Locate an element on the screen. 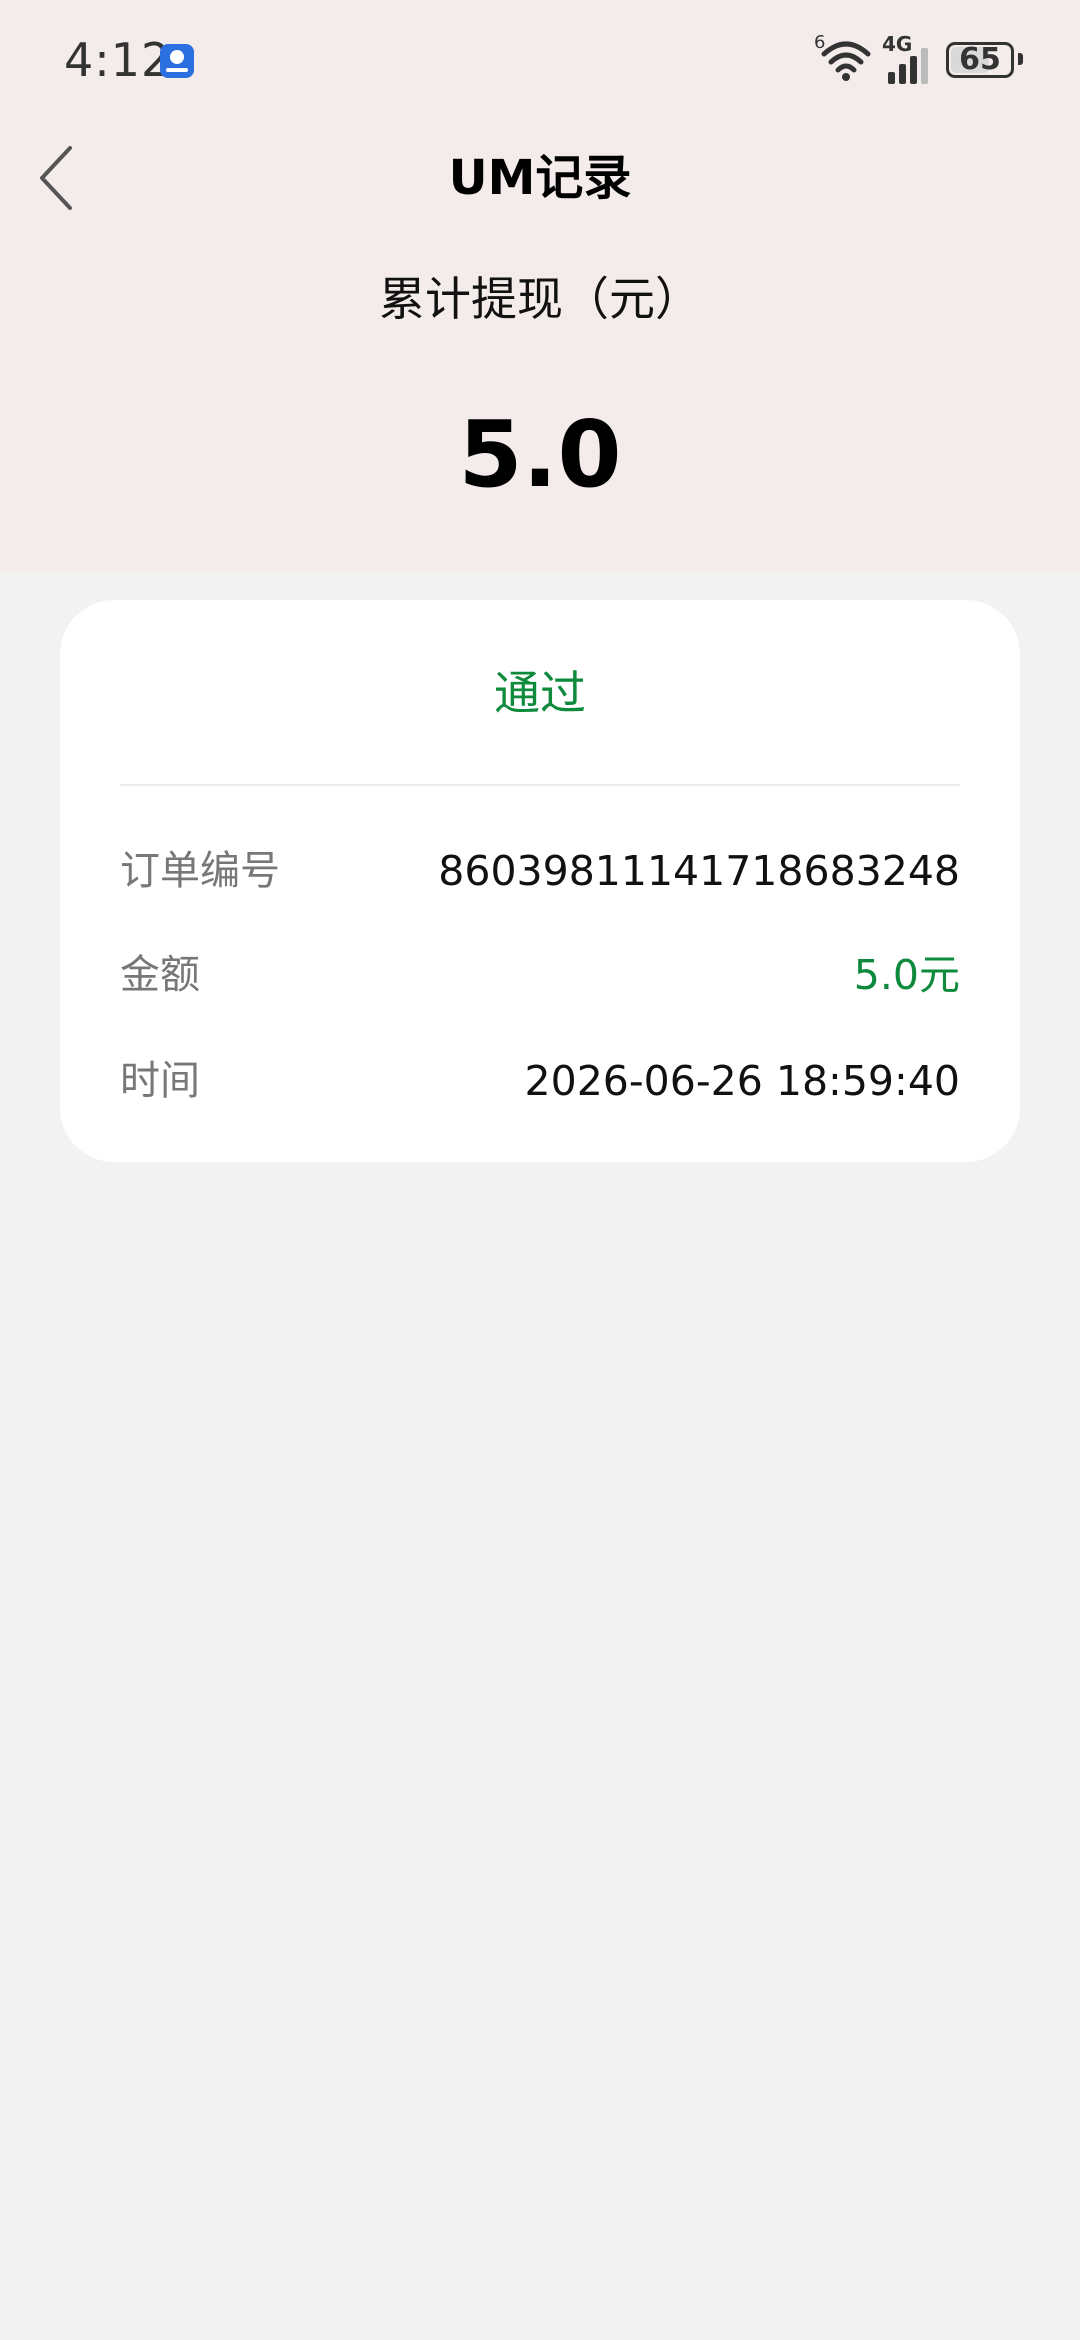 Image resolution: width=1080 pixels, height=2340 pixels. cellular-signal-icon is located at coordinates (908, 66).